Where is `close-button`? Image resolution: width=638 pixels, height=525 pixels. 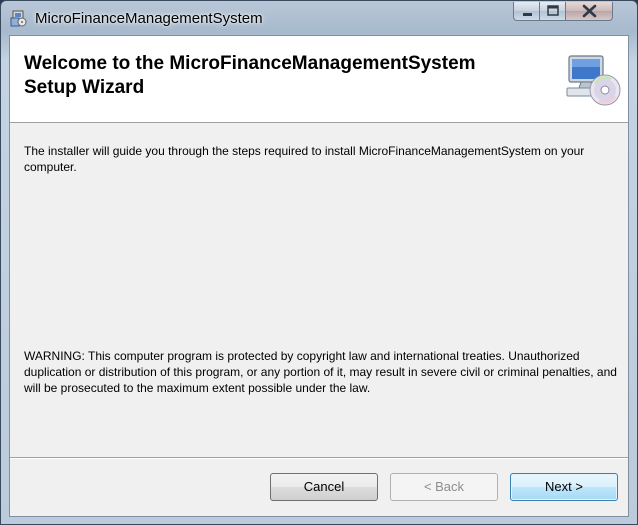
close-button is located at coordinates (589, 11).